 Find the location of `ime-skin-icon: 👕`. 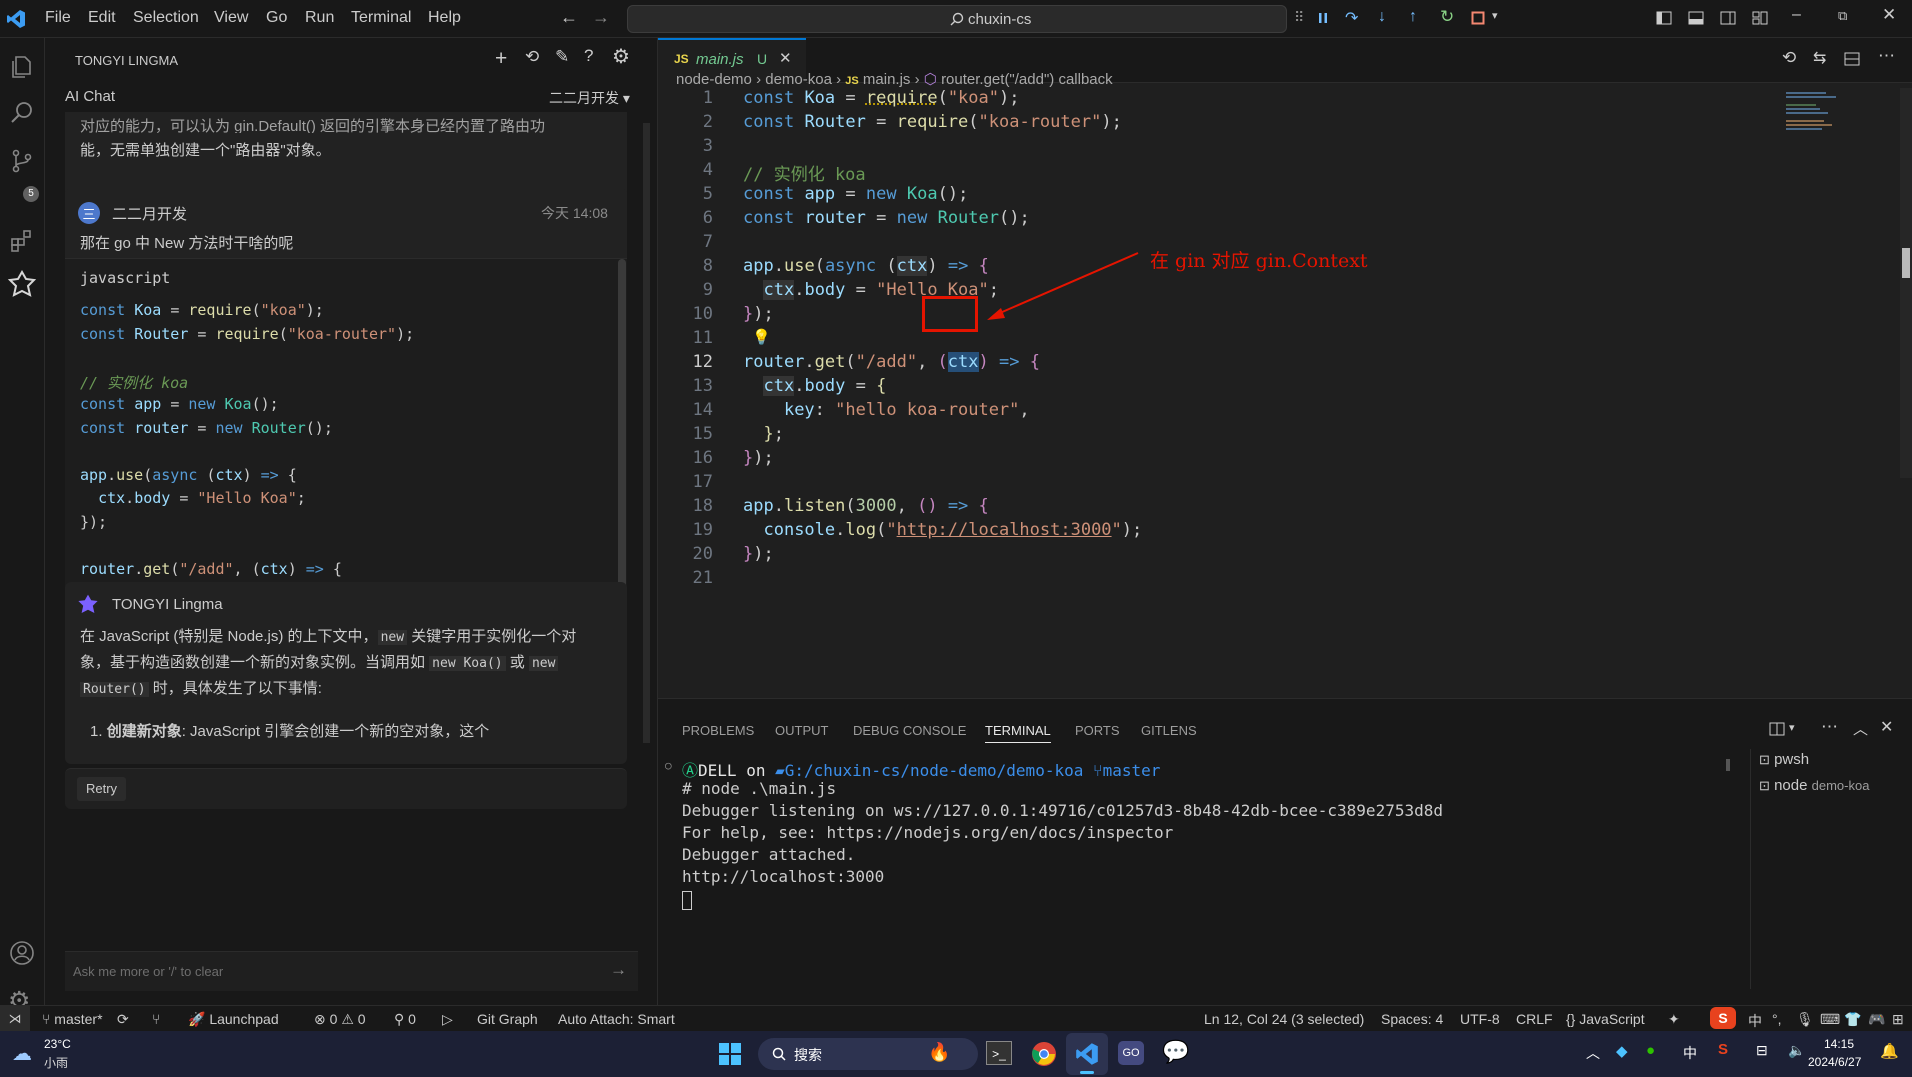

ime-skin-icon: 👕 is located at coordinates (1852, 1019).